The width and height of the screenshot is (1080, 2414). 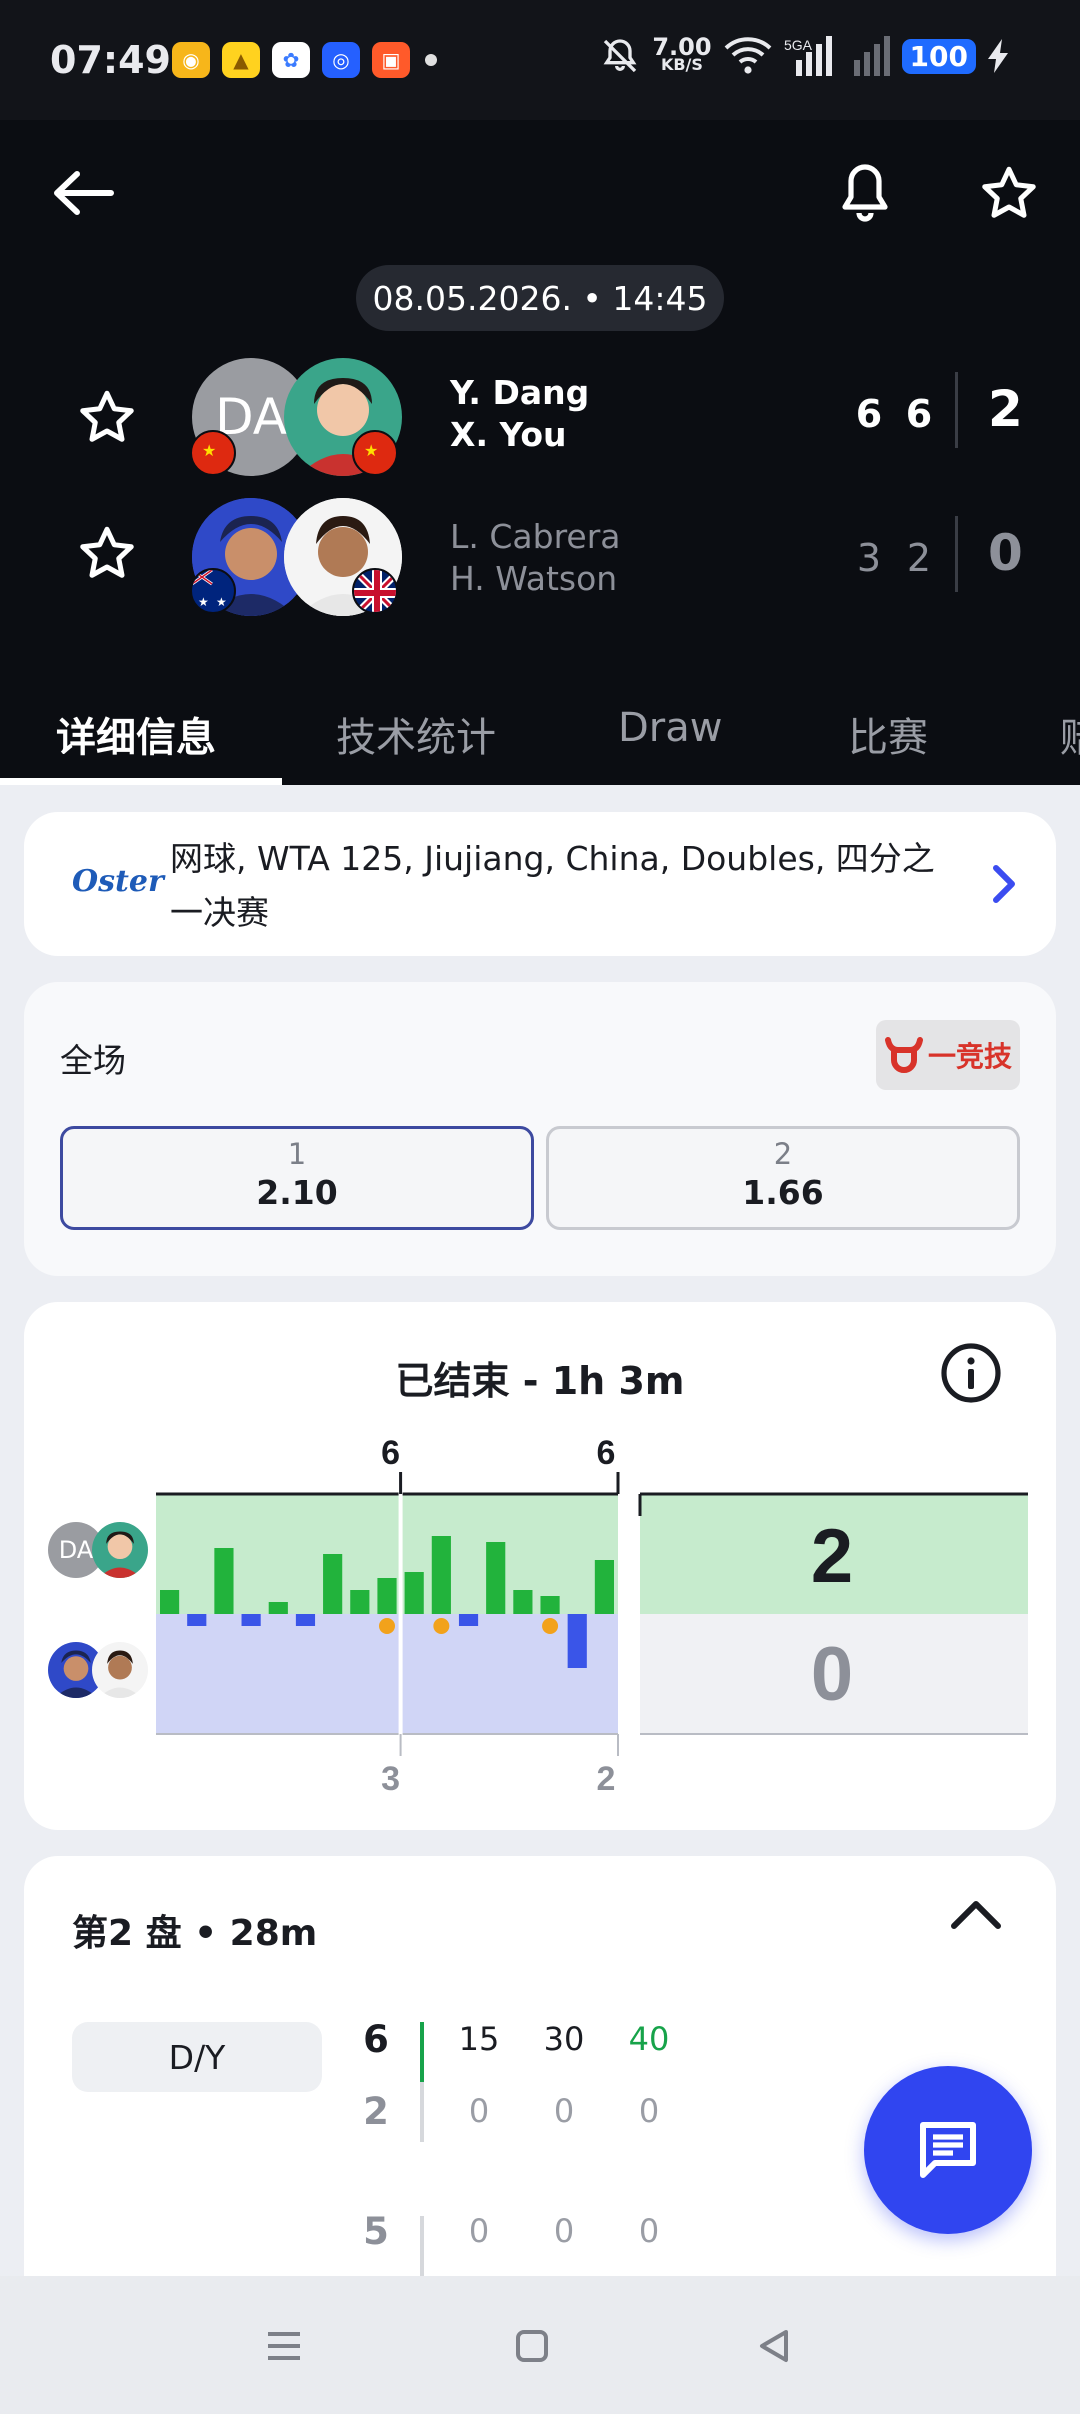 I want to click on odds-option-2: 2 1.66, so click(x=783, y=1178).